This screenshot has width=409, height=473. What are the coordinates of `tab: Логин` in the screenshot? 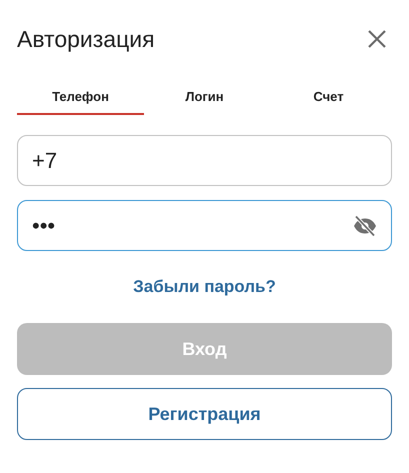 It's located at (204, 101).